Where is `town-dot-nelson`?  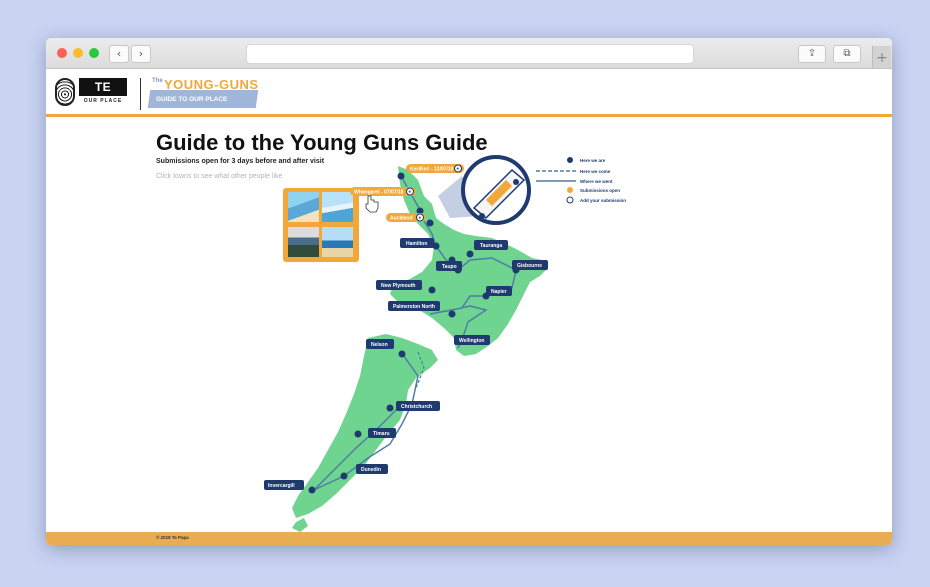
town-dot-nelson is located at coordinates (402, 354).